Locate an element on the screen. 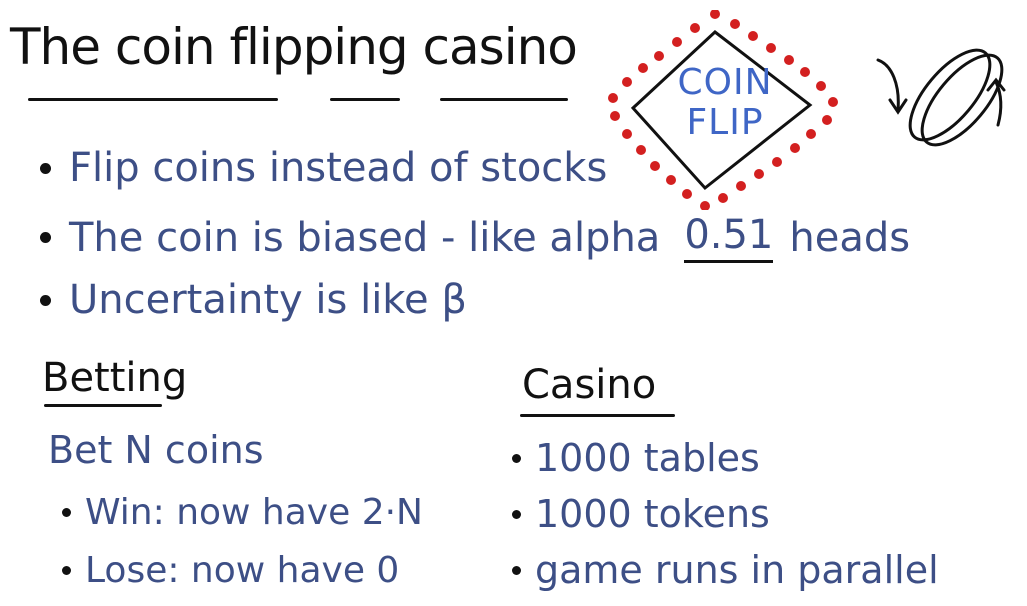 This screenshot has height=606, width=1027. betting-item-text: Win: now have 2·N is located at coordinates (254, 512).